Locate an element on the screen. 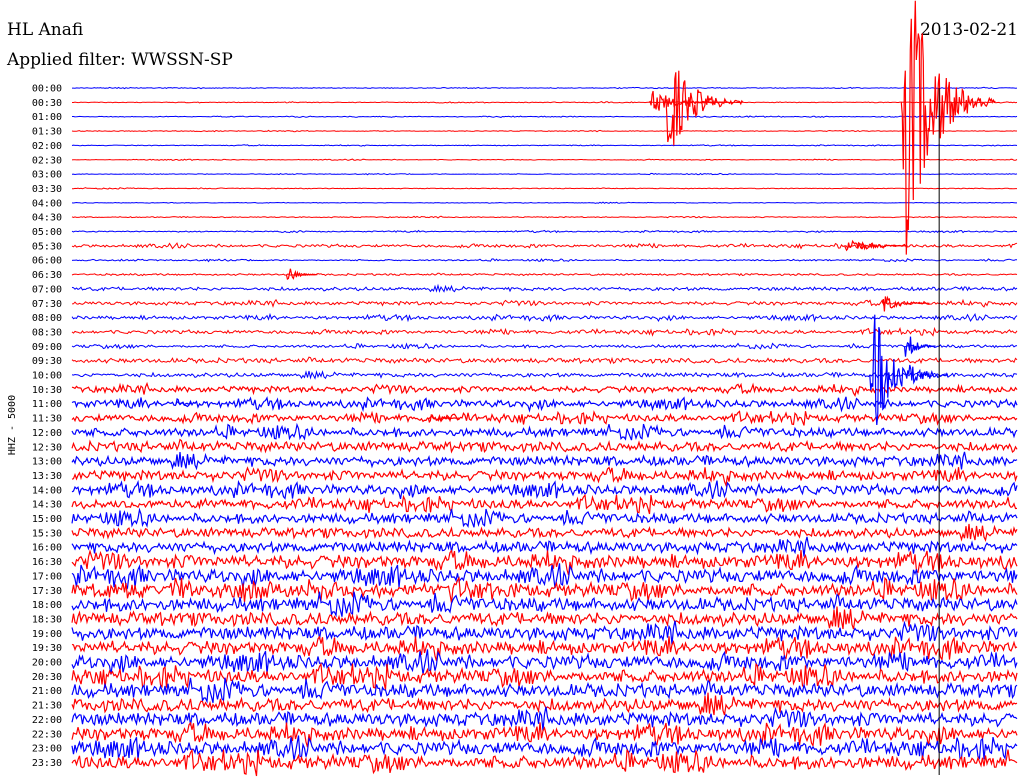  time-tick-label: 14:00 is located at coordinates (47, 490).